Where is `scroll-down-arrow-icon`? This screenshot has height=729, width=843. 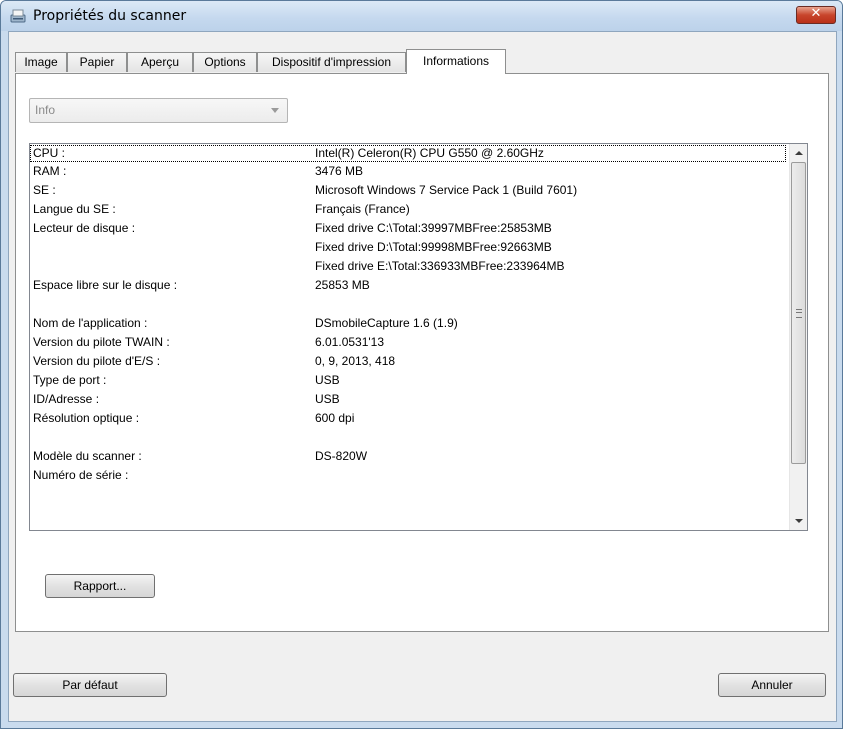 scroll-down-arrow-icon is located at coordinates (799, 521).